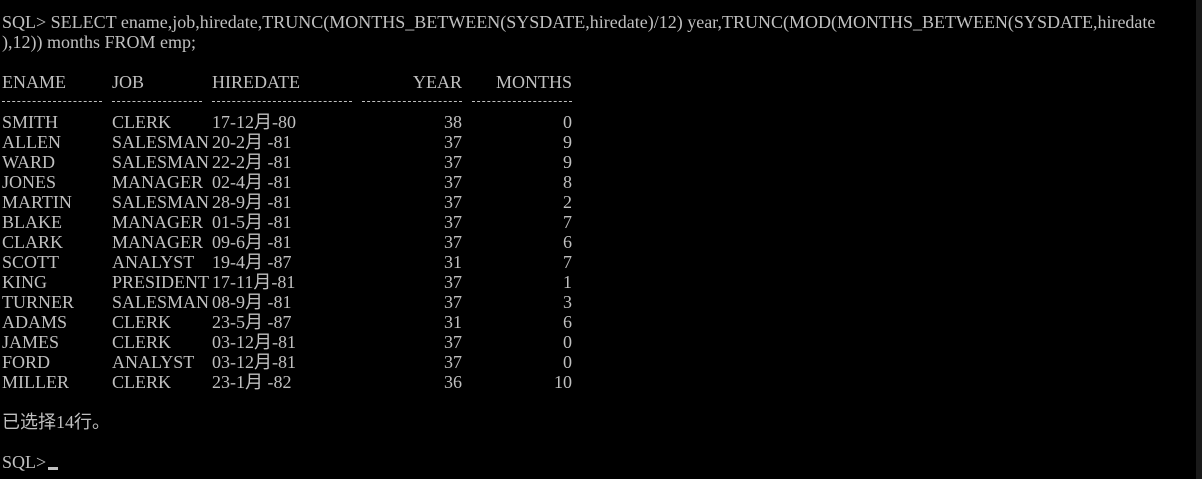 The height and width of the screenshot is (479, 1202). I want to click on text-cursor, so click(53, 468).